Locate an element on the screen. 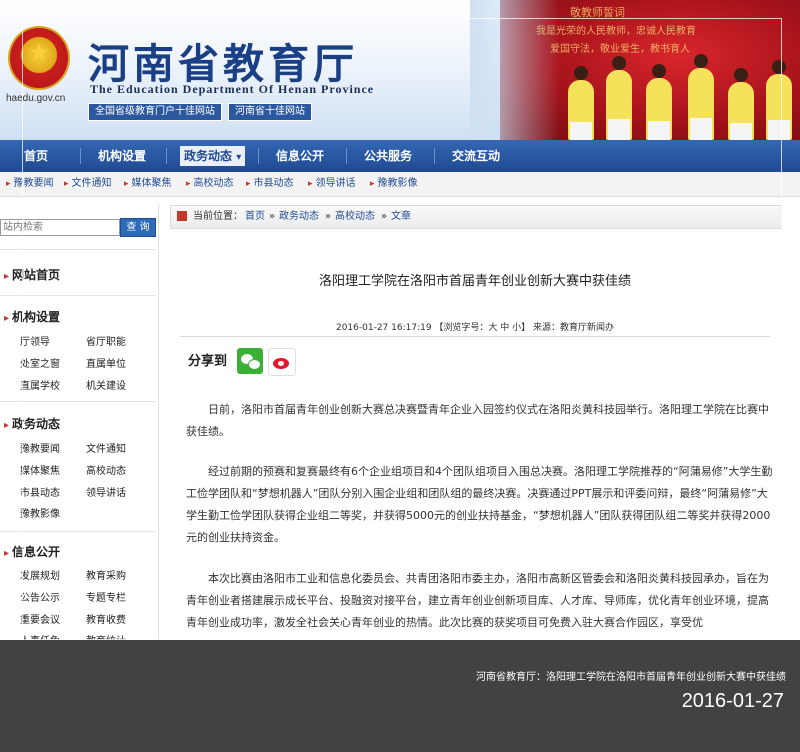 Image resolution: width=800 pixels, height=752 pixels. search-button: 查 询 is located at coordinates (138, 227).